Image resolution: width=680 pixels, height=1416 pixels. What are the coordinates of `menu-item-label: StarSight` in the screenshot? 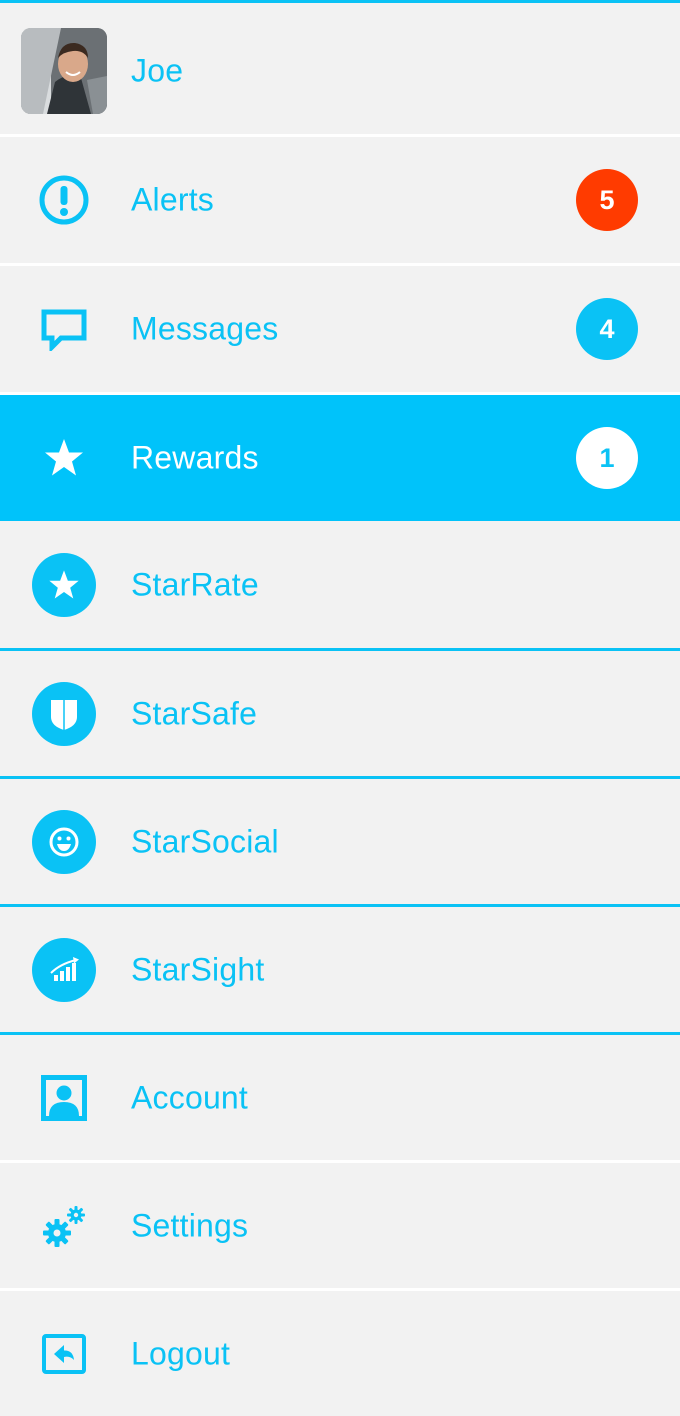 It's located at (198, 969).